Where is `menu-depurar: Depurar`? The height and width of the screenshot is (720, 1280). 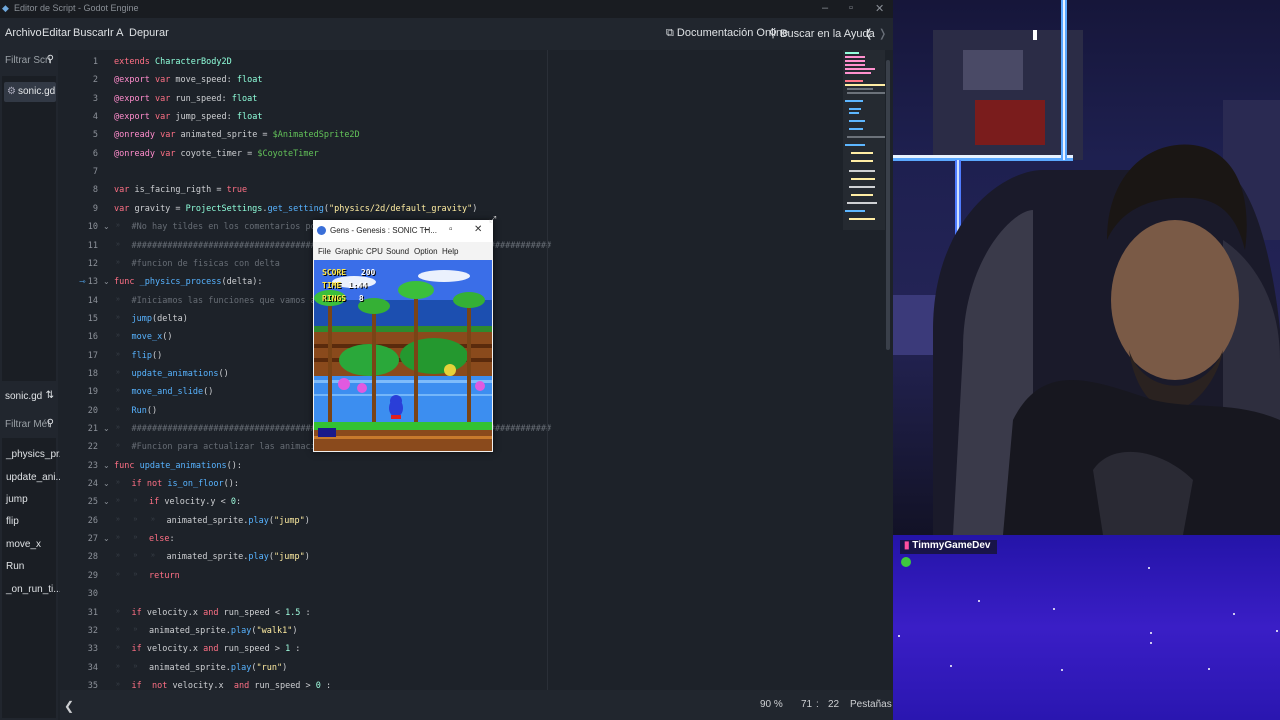 menu-depurar: Depurar is located at coordinates (149, 33).